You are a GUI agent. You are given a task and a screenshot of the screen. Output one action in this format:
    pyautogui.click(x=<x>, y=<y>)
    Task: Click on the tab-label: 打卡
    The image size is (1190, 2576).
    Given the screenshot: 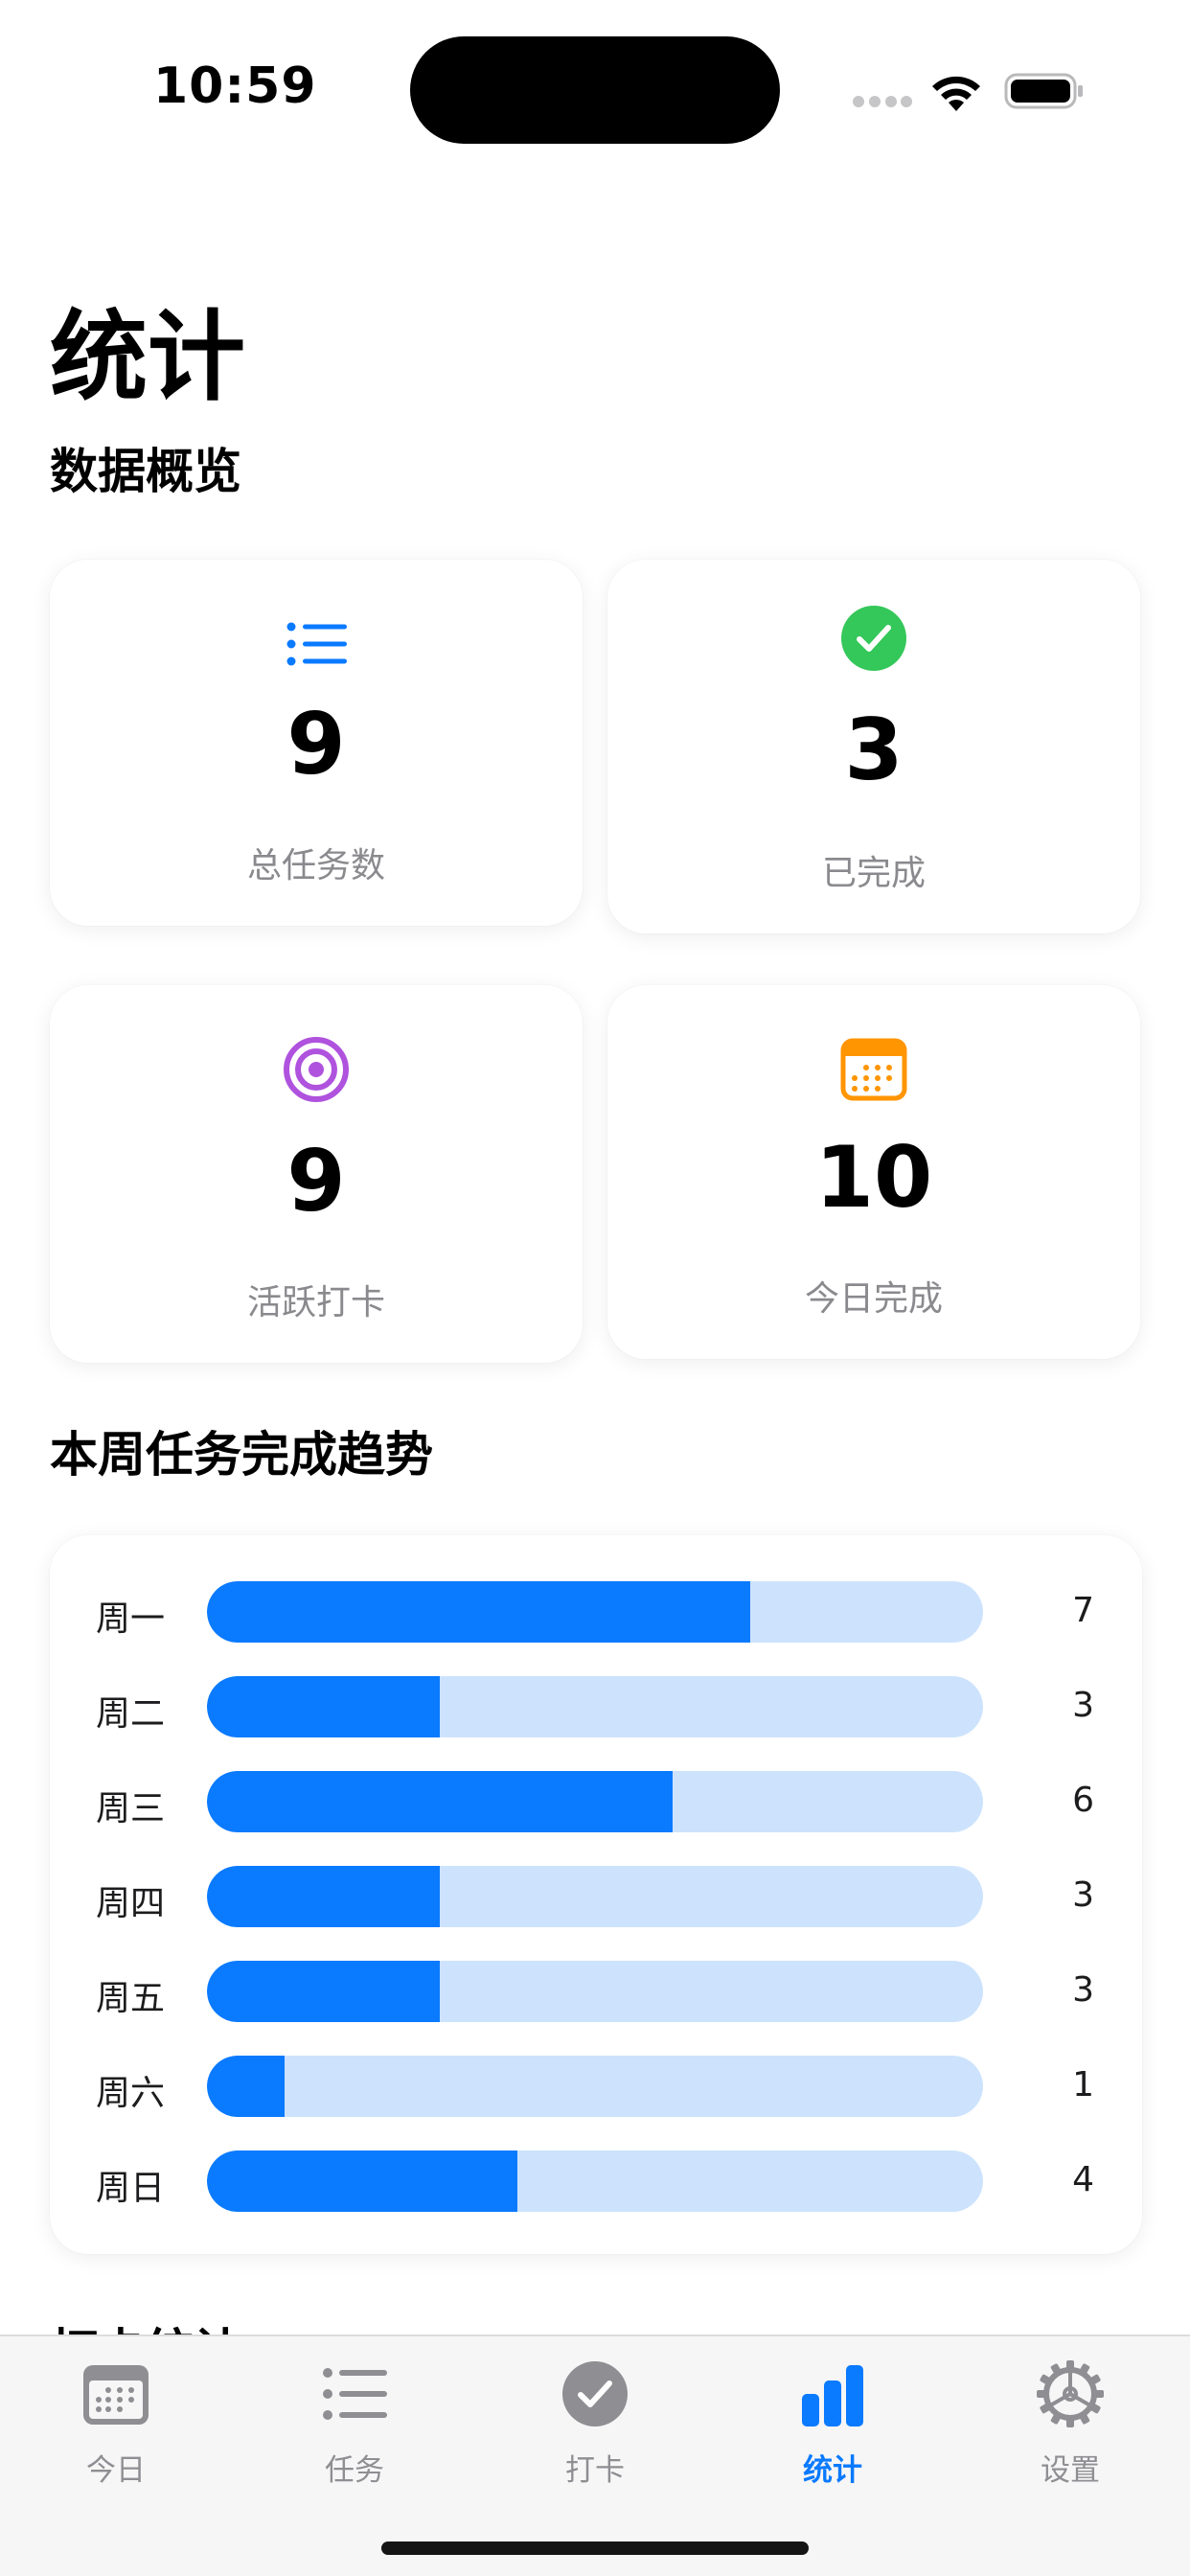 What is the action you would take?
    pyautogui.click(x=595, y=2470)
    